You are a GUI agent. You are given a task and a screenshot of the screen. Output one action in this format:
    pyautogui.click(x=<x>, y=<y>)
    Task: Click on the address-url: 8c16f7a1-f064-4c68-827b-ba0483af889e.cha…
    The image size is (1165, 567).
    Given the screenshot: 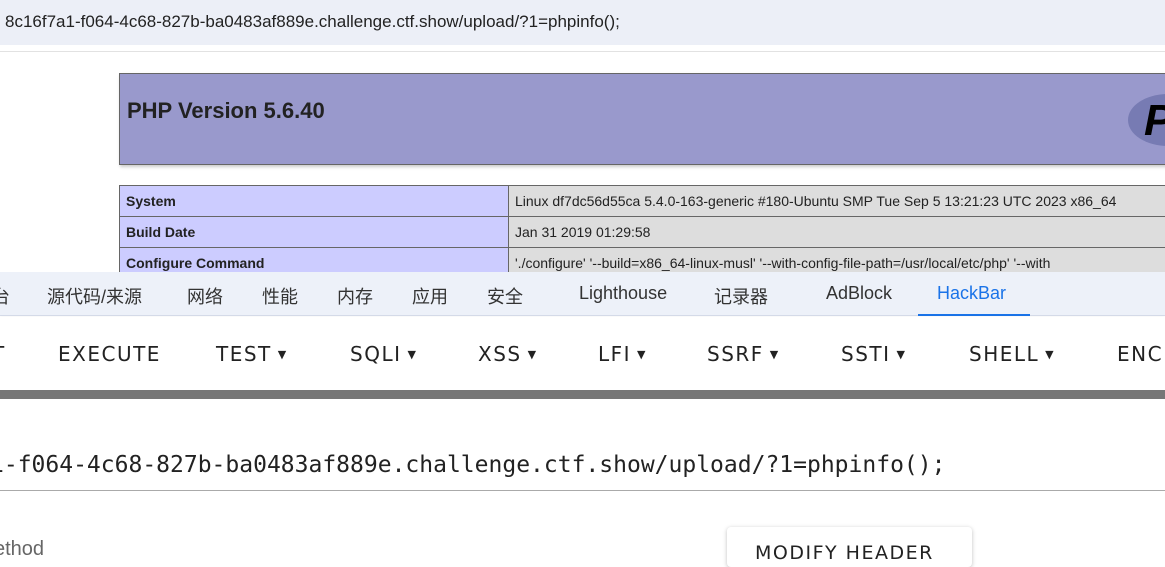 What is the action you would take?
    pyautogui.click(x=312, y=21)
    